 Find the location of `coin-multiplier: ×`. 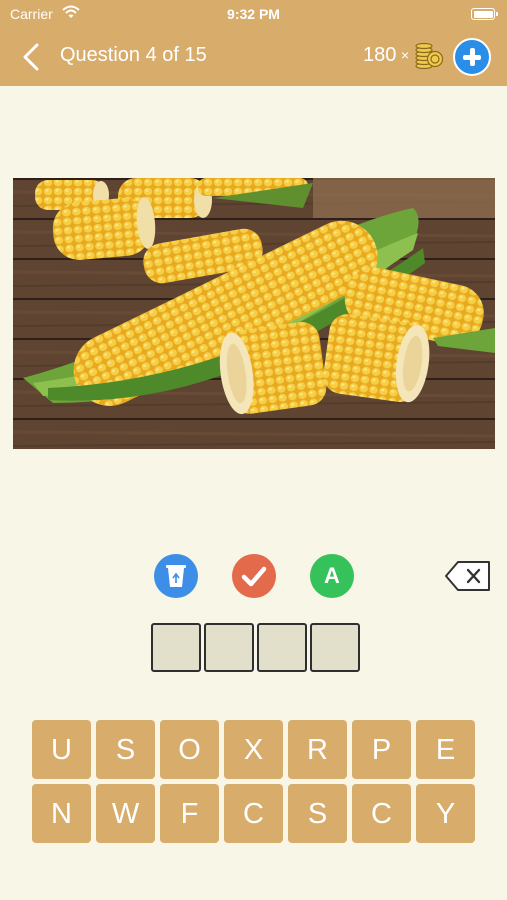

coin-multiplier: × is located at coordinates (405, 55).